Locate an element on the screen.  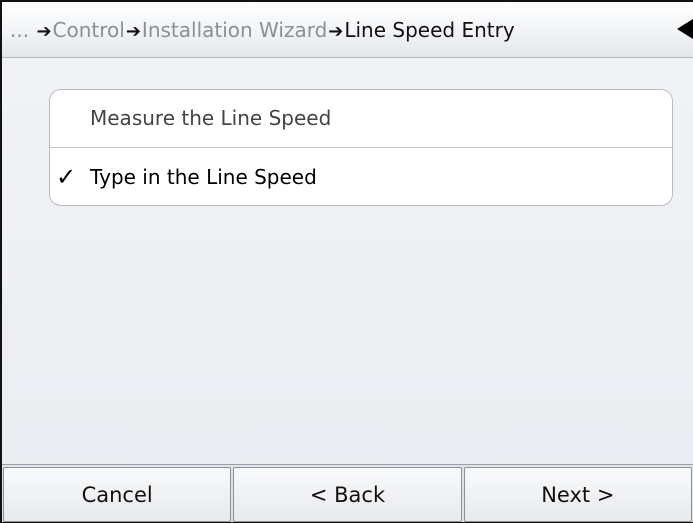
breadcrumb-item-control: Control is located at coordinates (89, 30).